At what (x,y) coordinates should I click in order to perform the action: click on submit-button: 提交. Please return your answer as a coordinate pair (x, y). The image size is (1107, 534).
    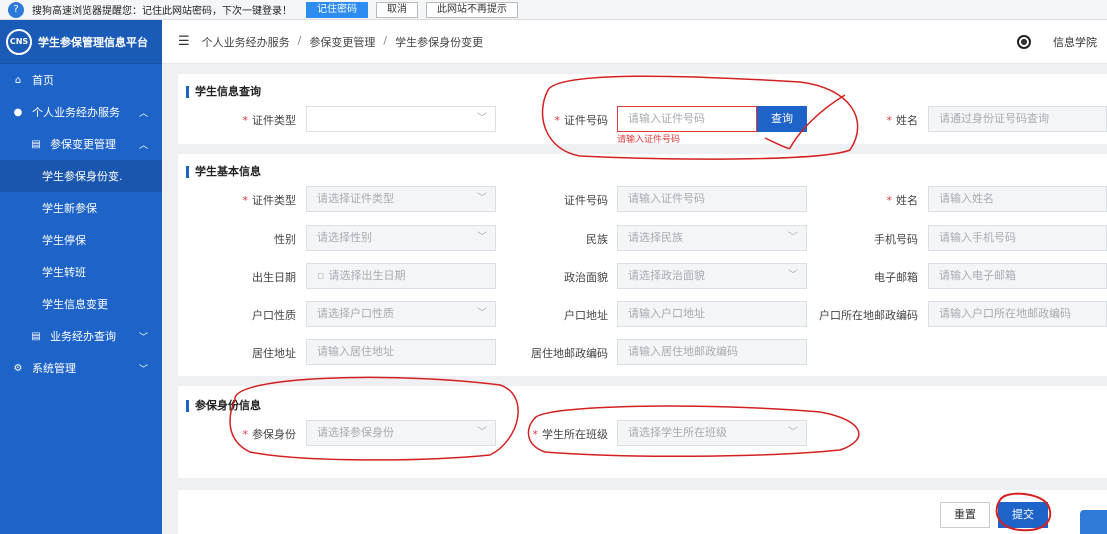
    Looking at the image, I should click on (1023, 515).